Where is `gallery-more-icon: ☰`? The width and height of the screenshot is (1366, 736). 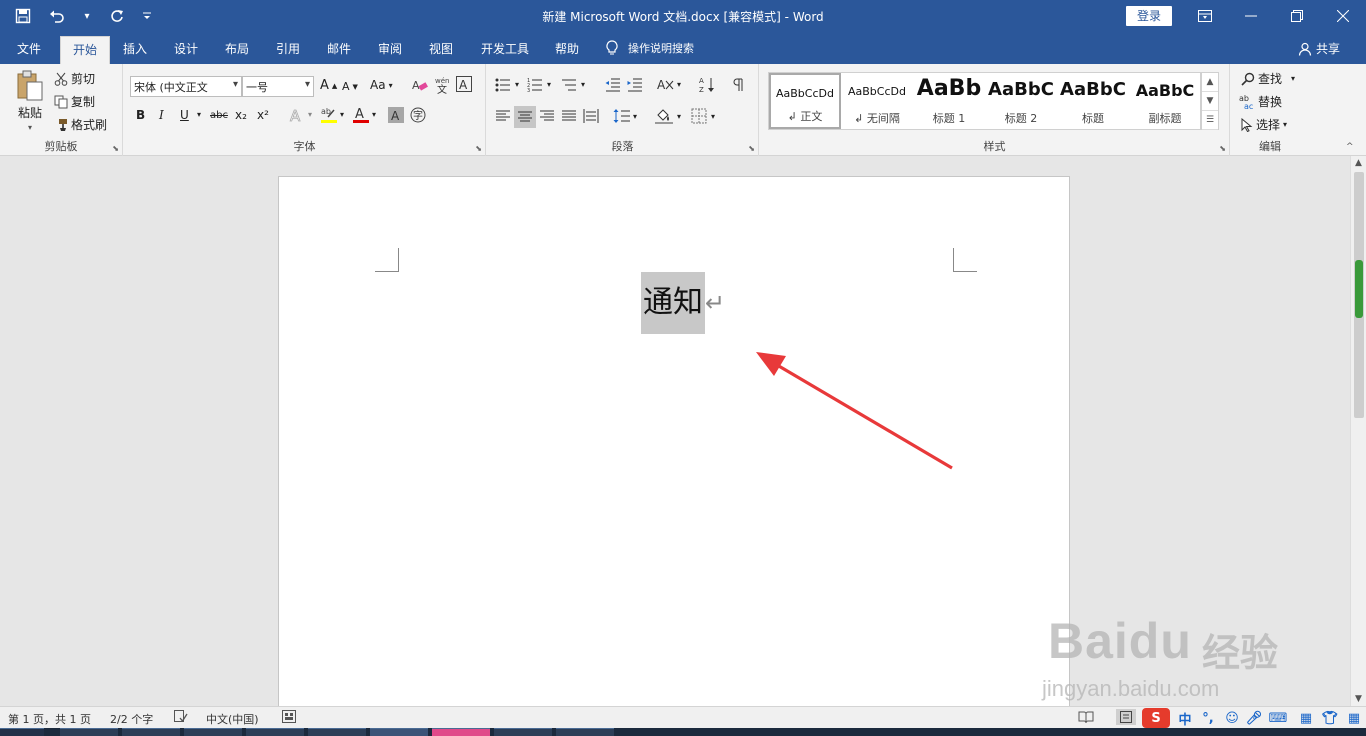
gallery-more-icon: ☰ is located at coordinates (1210, 120).